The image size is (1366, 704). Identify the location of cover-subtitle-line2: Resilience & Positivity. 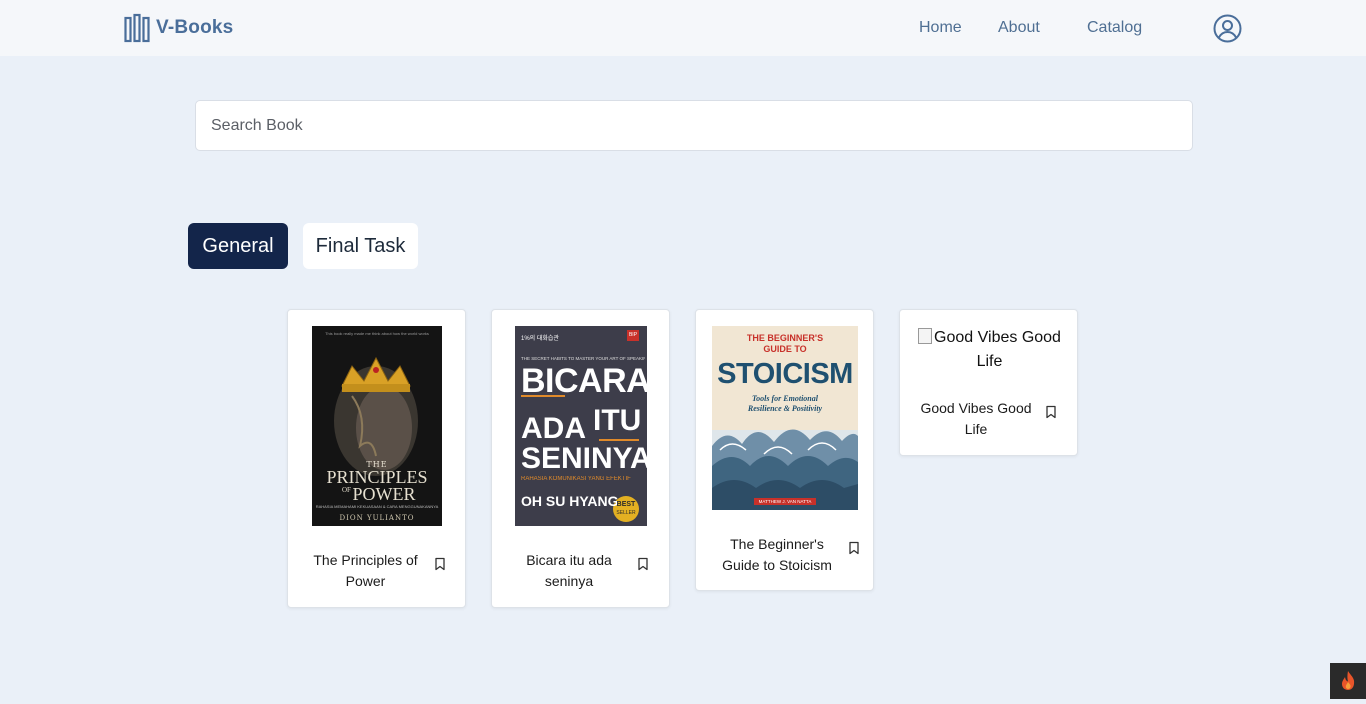
(785, 408).